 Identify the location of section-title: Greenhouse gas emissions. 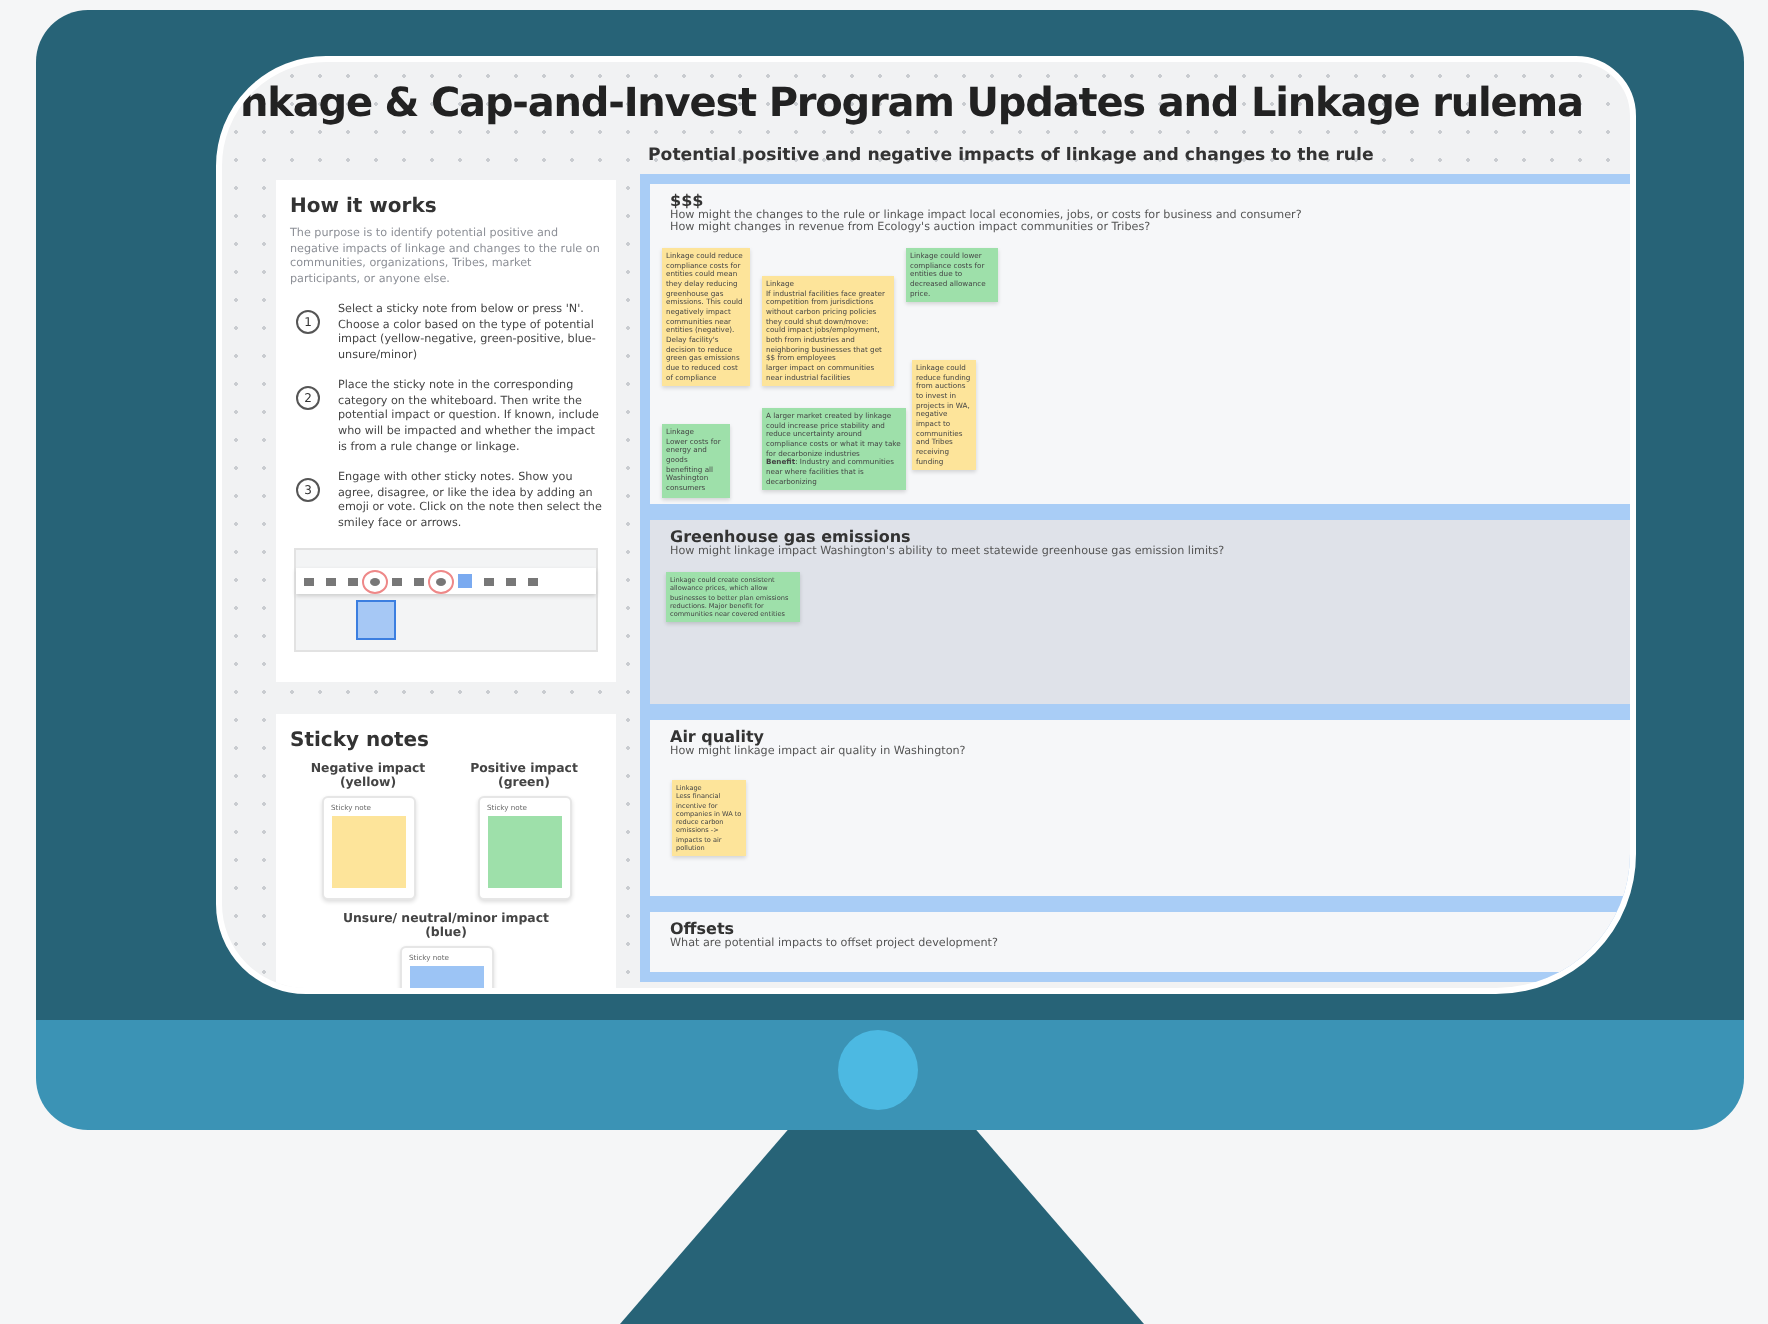
(790, 537).